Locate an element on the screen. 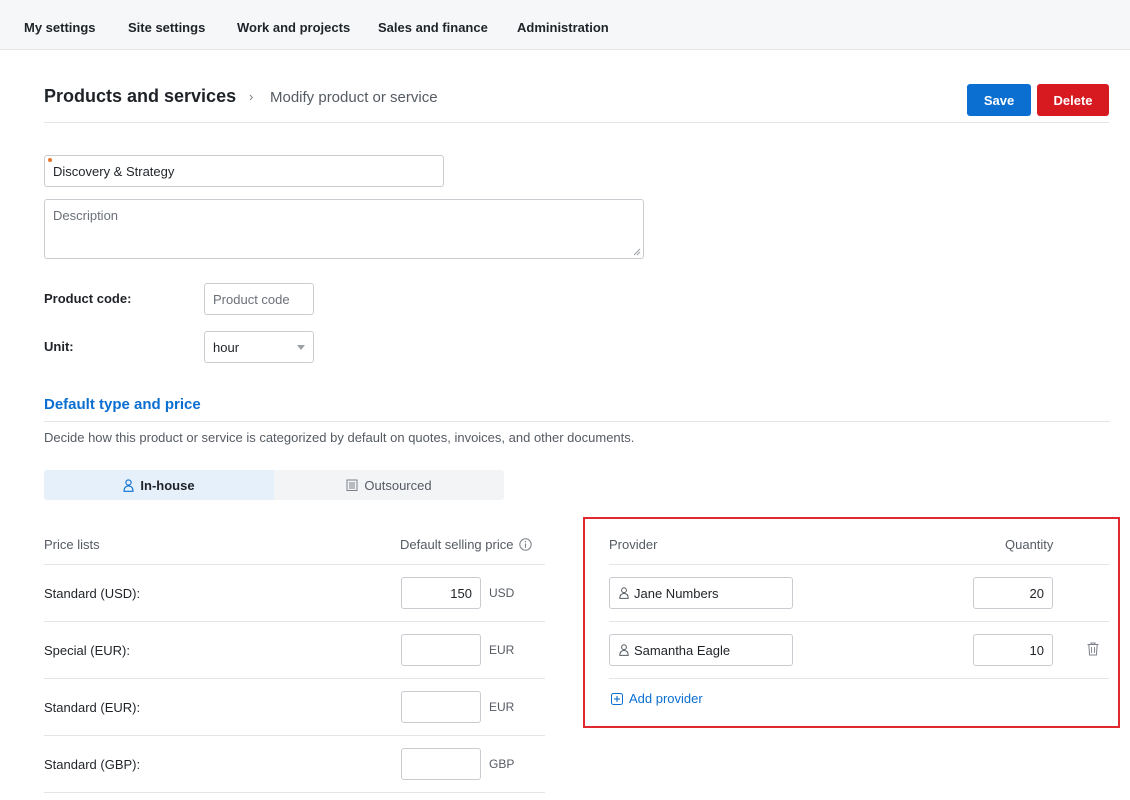 The height and width of the screenshot is (800, 1130). breadcrumb-chevron-icon: › is located at coordinates (251, 96).